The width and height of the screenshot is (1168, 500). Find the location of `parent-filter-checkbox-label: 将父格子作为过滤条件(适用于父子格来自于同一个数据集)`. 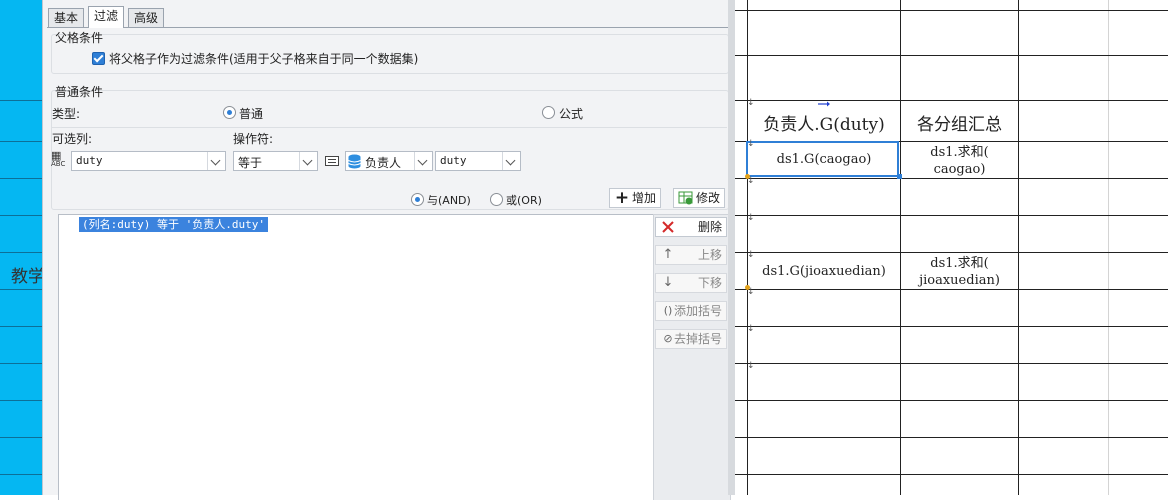

parent-filter-checkbox-label: 将父格子作为过滤条件(适用于父子格来自于同一个数据集) is located at coordinates (264, 59).